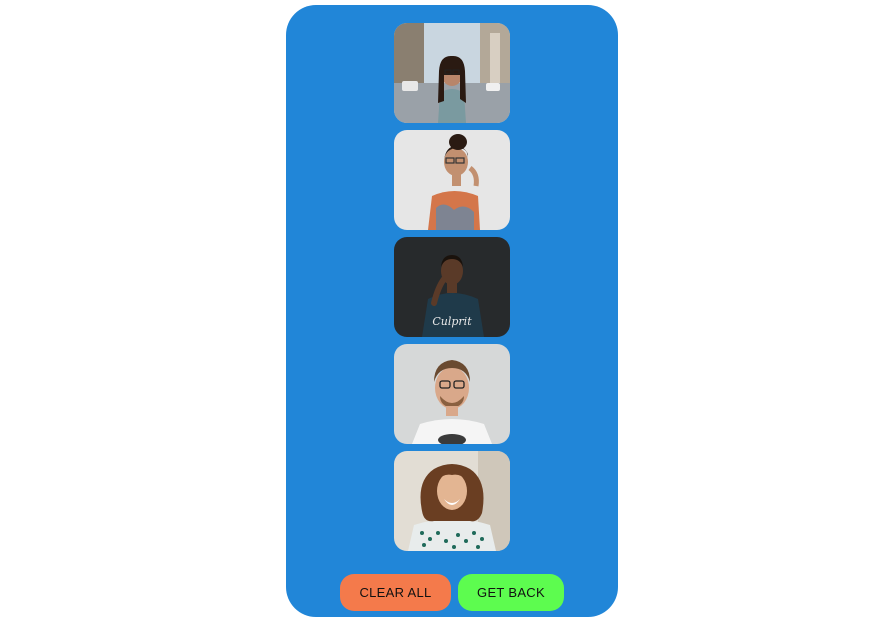  I want to click on portrait-man-glasses-white-tee-photo, so click(452, 394).